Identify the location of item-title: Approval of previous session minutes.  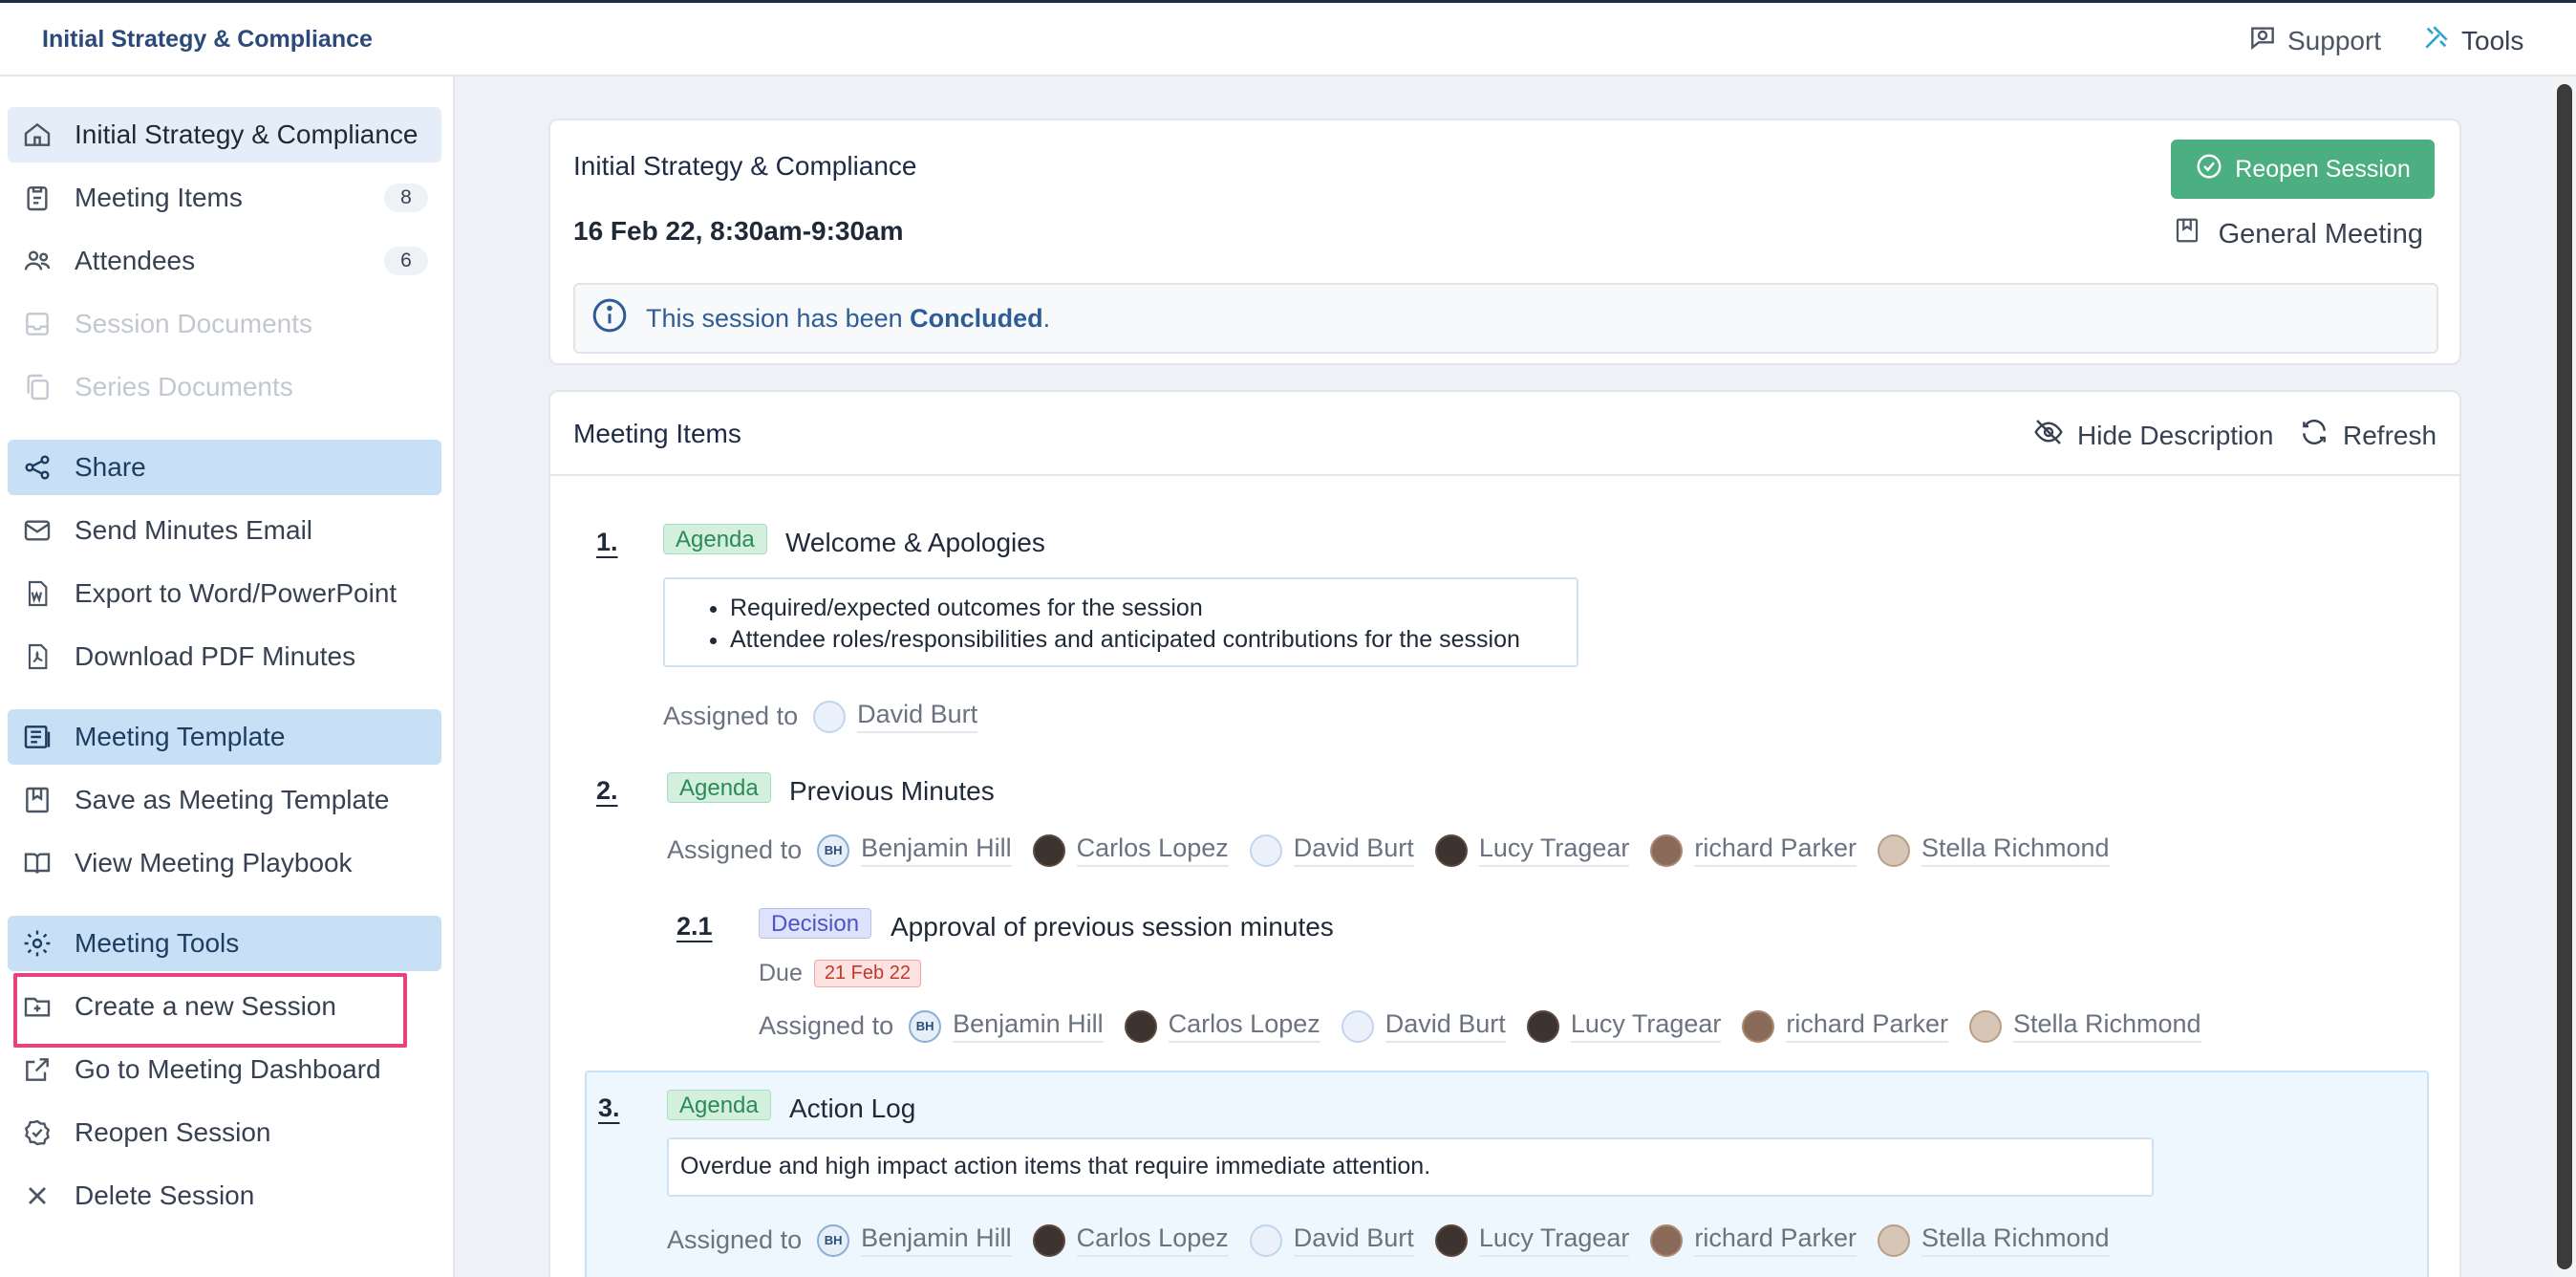
(1112, 927).